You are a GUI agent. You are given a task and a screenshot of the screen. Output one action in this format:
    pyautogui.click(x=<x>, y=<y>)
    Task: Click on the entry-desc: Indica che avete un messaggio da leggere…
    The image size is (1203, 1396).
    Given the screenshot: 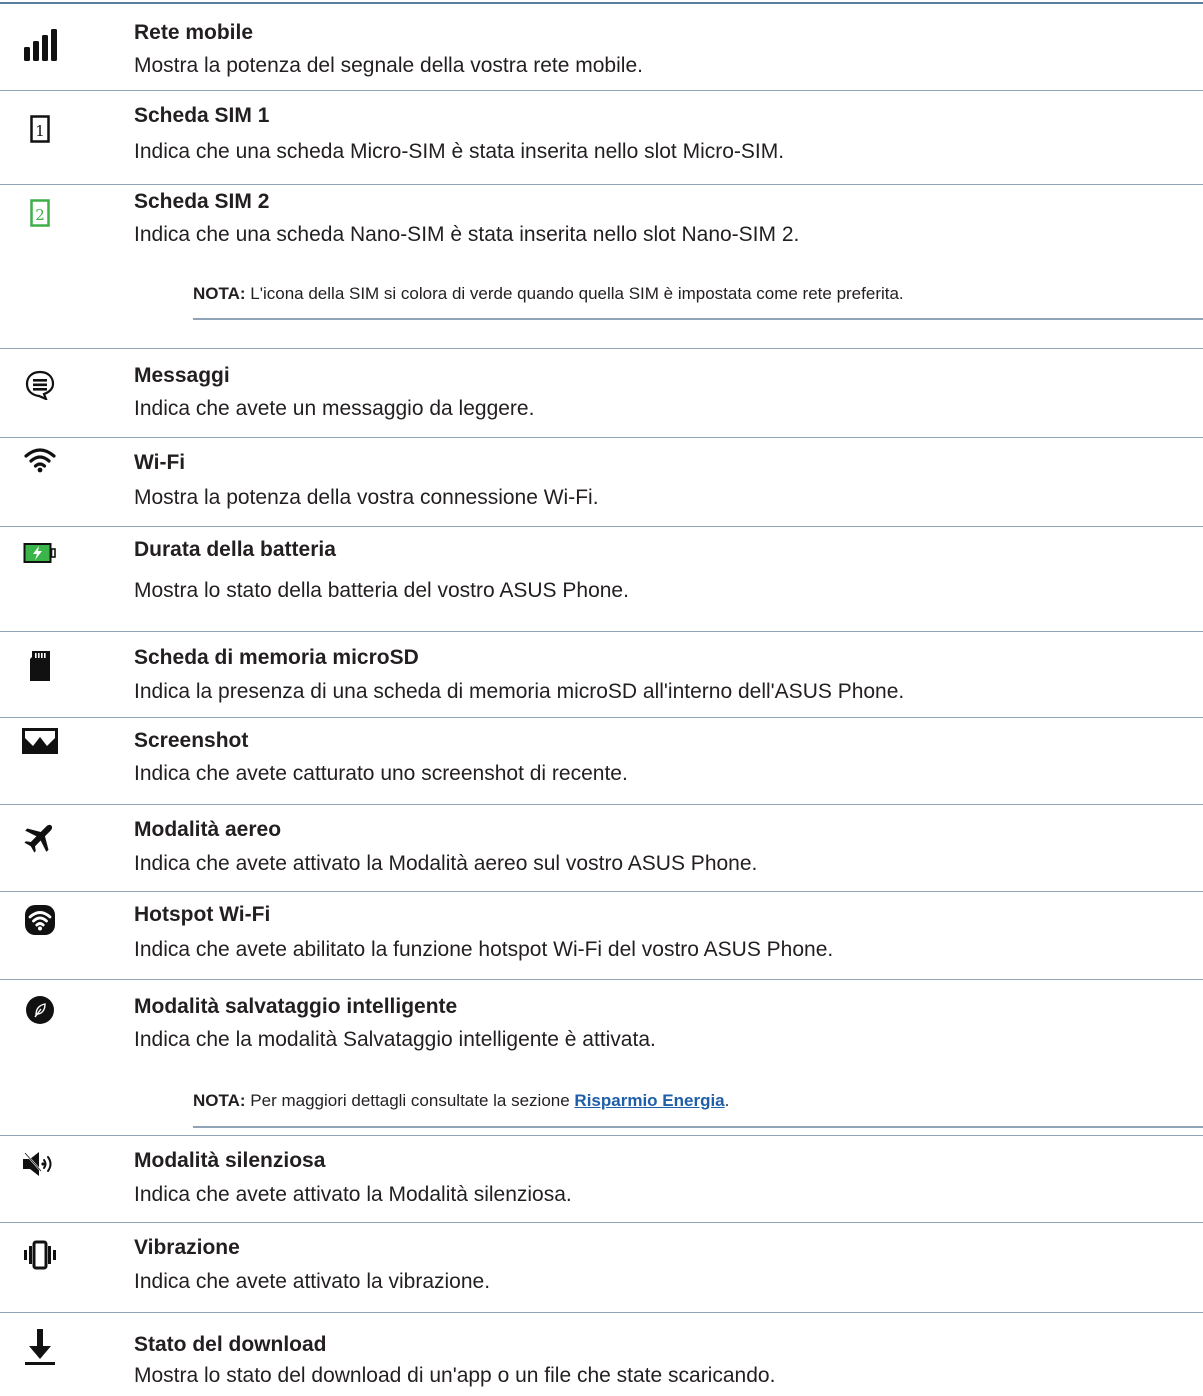 What is the action you would take?
    pyautogui.click(x=334, y=408)
    